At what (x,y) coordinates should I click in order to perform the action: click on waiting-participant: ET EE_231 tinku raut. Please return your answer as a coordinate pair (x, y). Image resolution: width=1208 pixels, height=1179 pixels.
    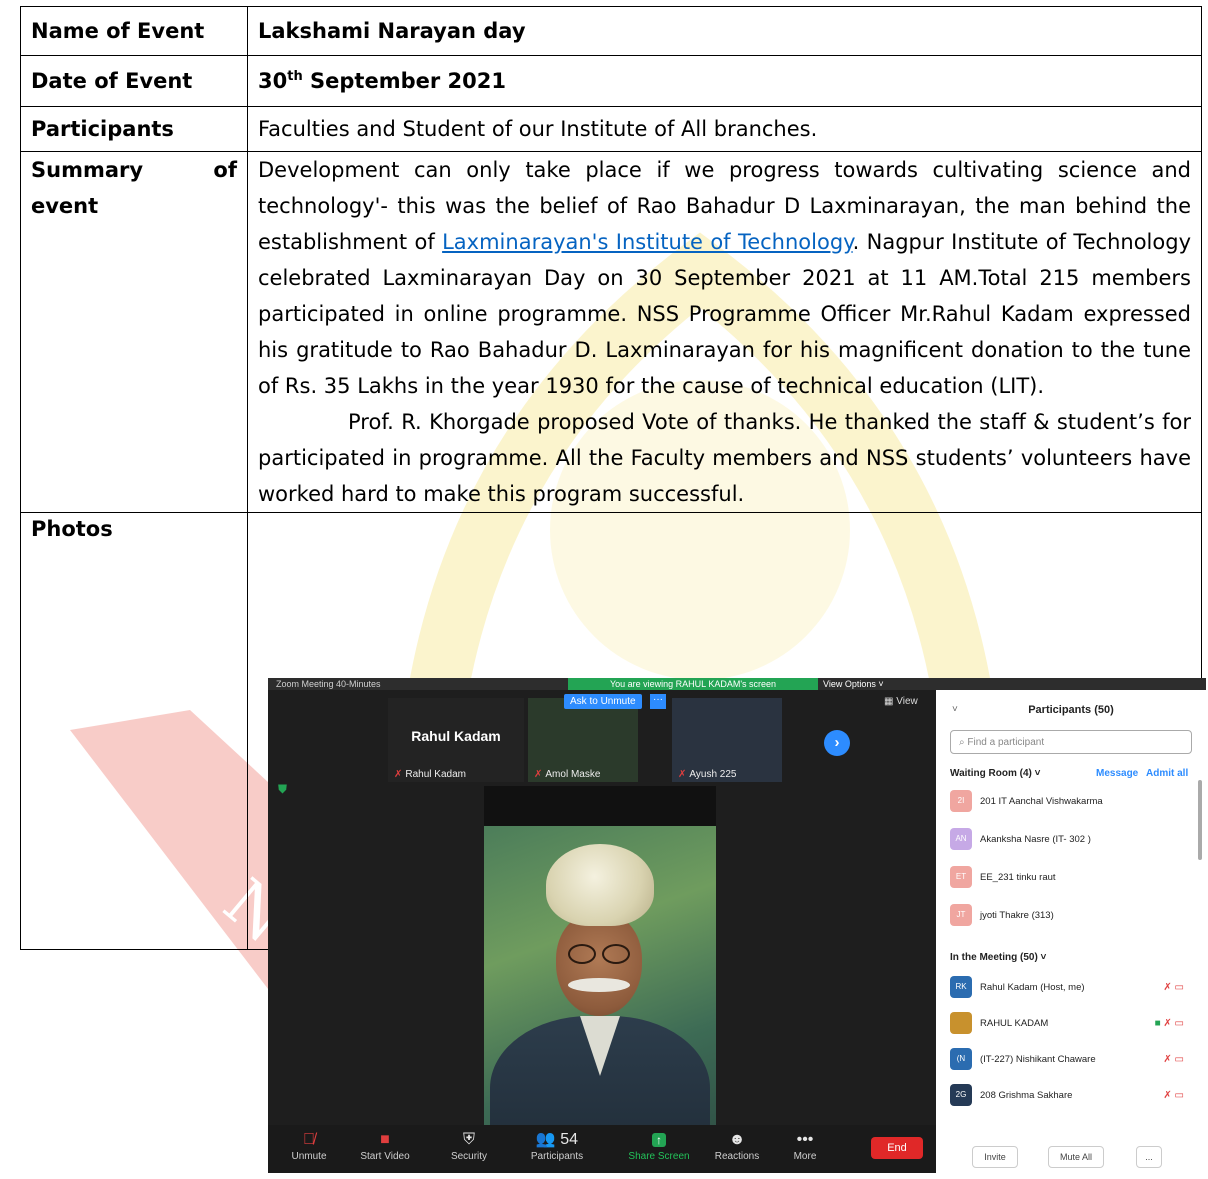
    Looking at the image, I should click on (1070, 878).